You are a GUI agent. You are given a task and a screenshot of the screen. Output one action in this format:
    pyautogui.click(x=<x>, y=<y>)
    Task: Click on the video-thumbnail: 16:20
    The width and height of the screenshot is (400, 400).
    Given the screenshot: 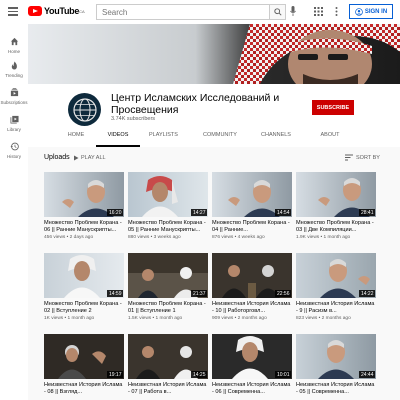 What is the action you would take?
    pyautogui.click(x=84, y=194)
    